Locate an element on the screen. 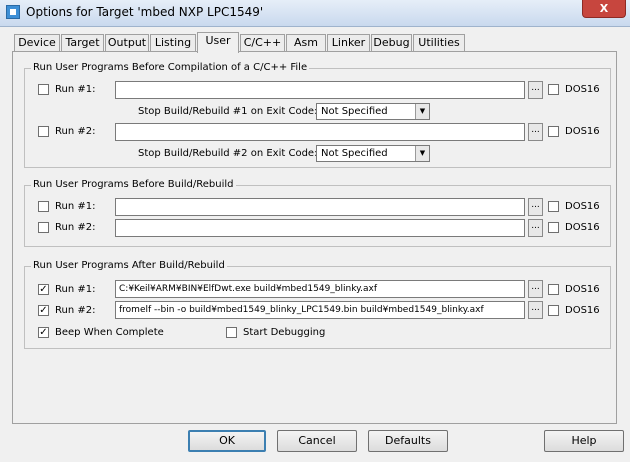  group-title: Run User Programs After Build/Rebuild is located at coordinates (129, 265).